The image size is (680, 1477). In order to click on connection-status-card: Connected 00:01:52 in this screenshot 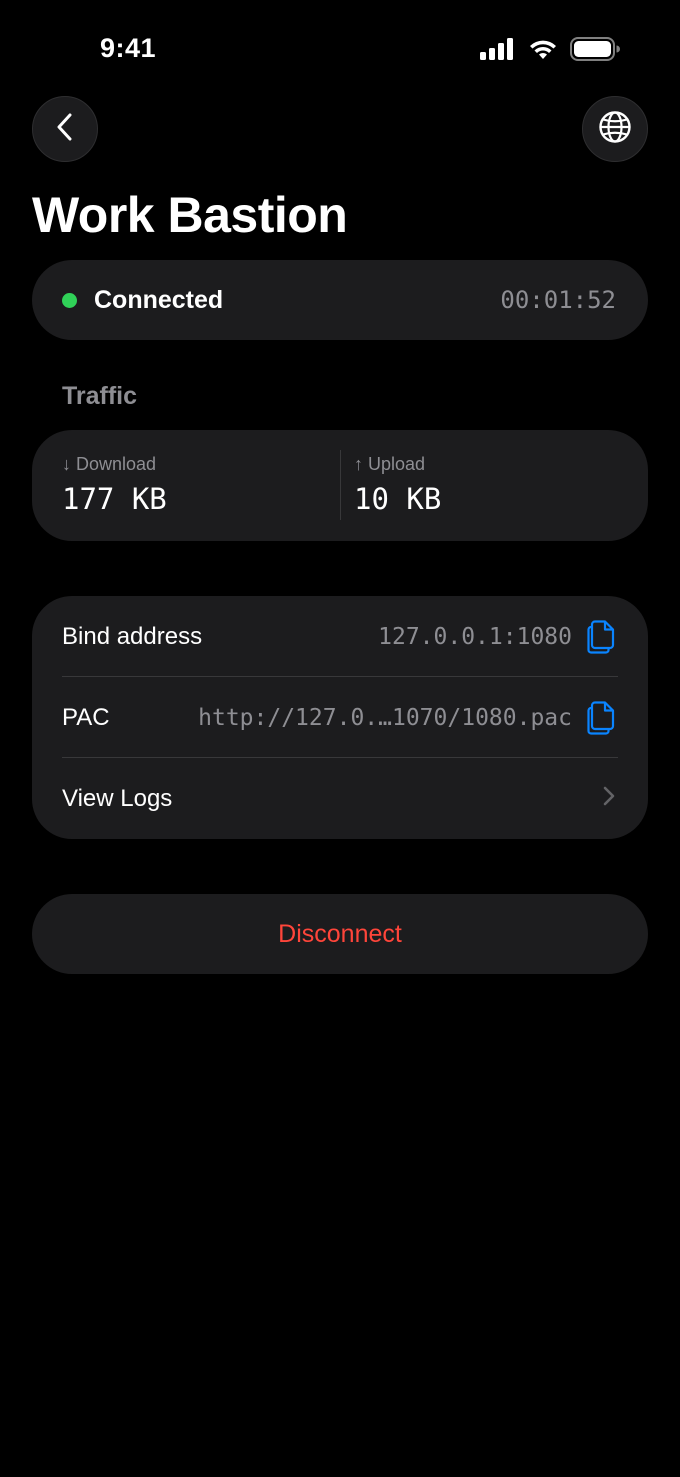, I will do `click(340, 300)`.